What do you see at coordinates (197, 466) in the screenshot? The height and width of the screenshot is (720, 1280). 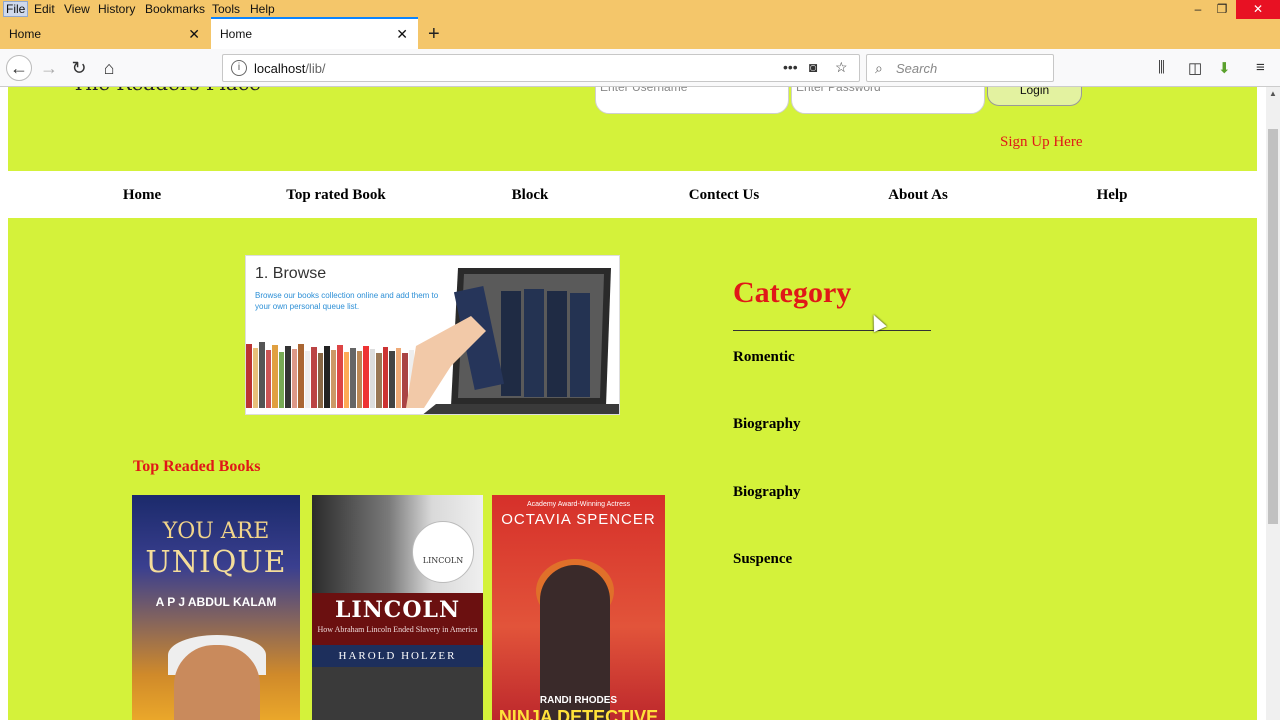 I see `top-books-heading: Top Readed Books` at bounding box center [197, 466].